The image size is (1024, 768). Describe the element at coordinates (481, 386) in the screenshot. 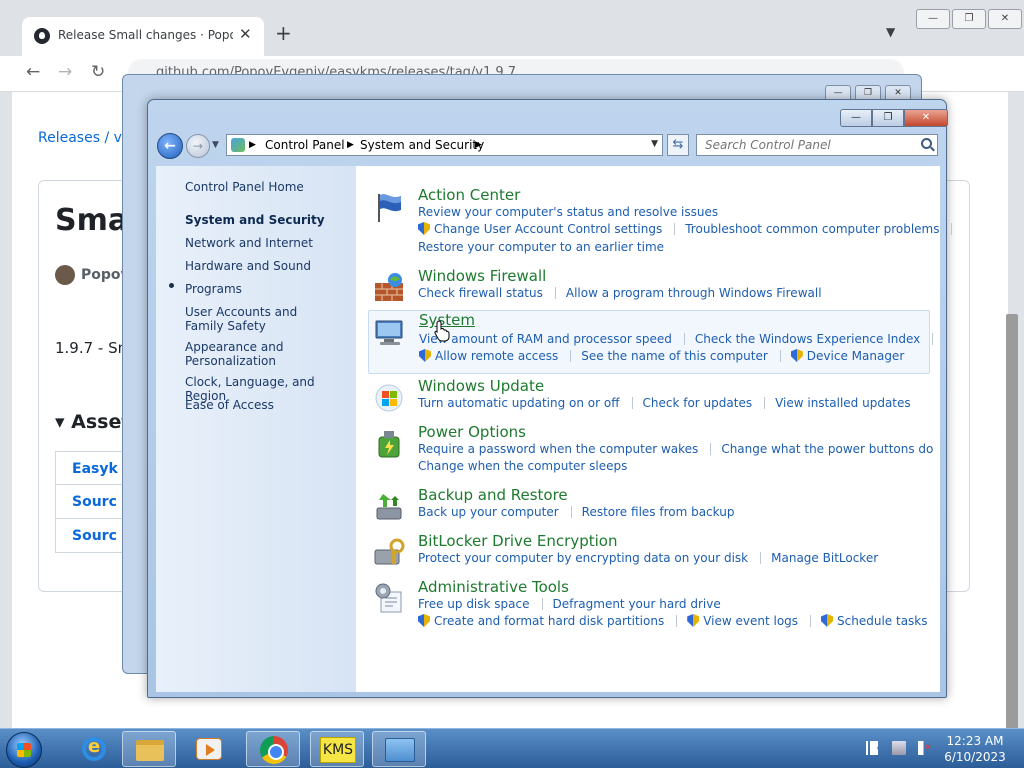

I see `category-title: Windows Update` at that location.